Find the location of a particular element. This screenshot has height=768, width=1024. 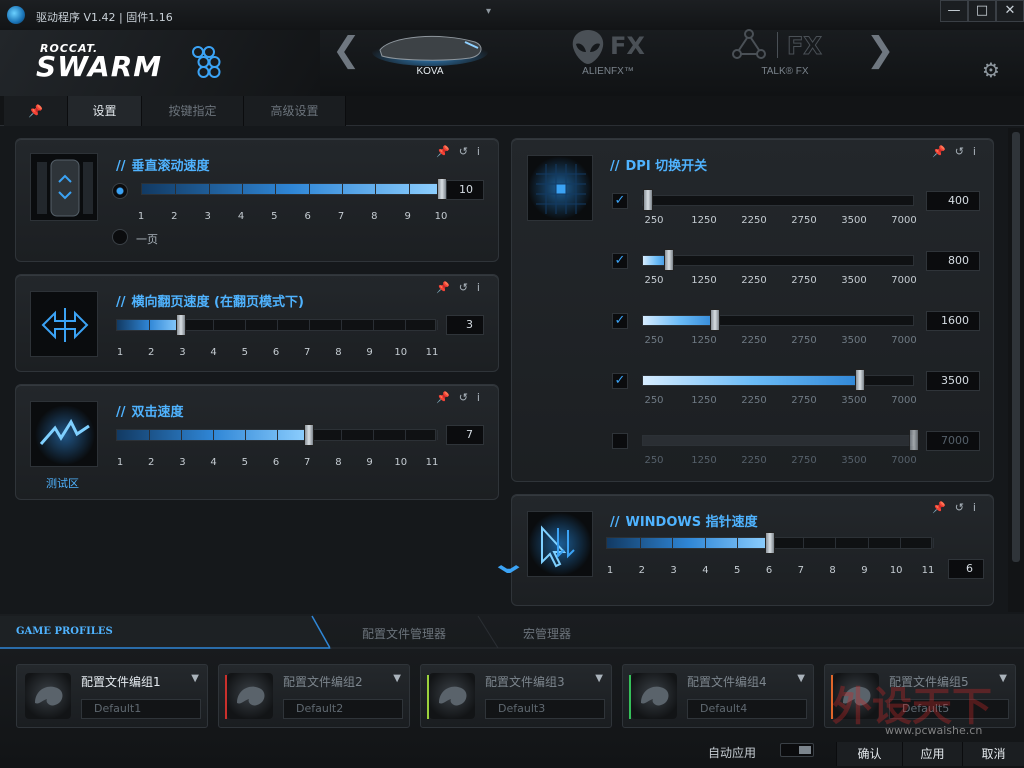

settings-gear-icon: ⚙ is located at coordinates (991, 70).